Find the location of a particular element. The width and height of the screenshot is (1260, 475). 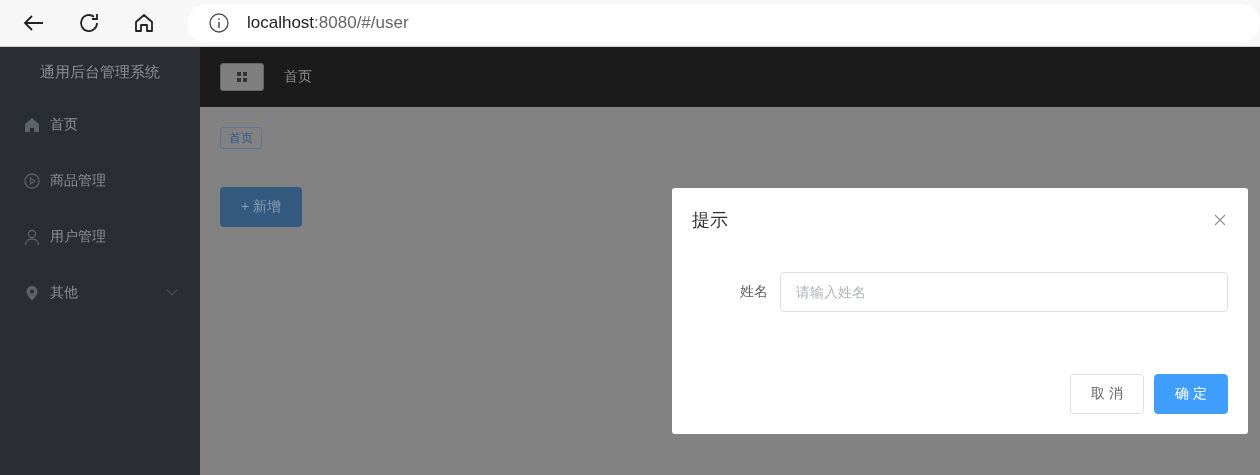

menu-item: 首页 is located at coordinates (100, 125).